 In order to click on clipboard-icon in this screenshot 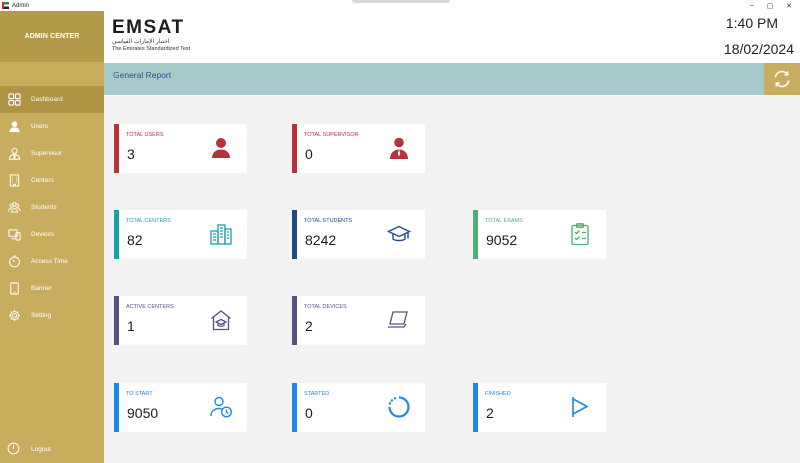, I will do `click(580, 234)`.